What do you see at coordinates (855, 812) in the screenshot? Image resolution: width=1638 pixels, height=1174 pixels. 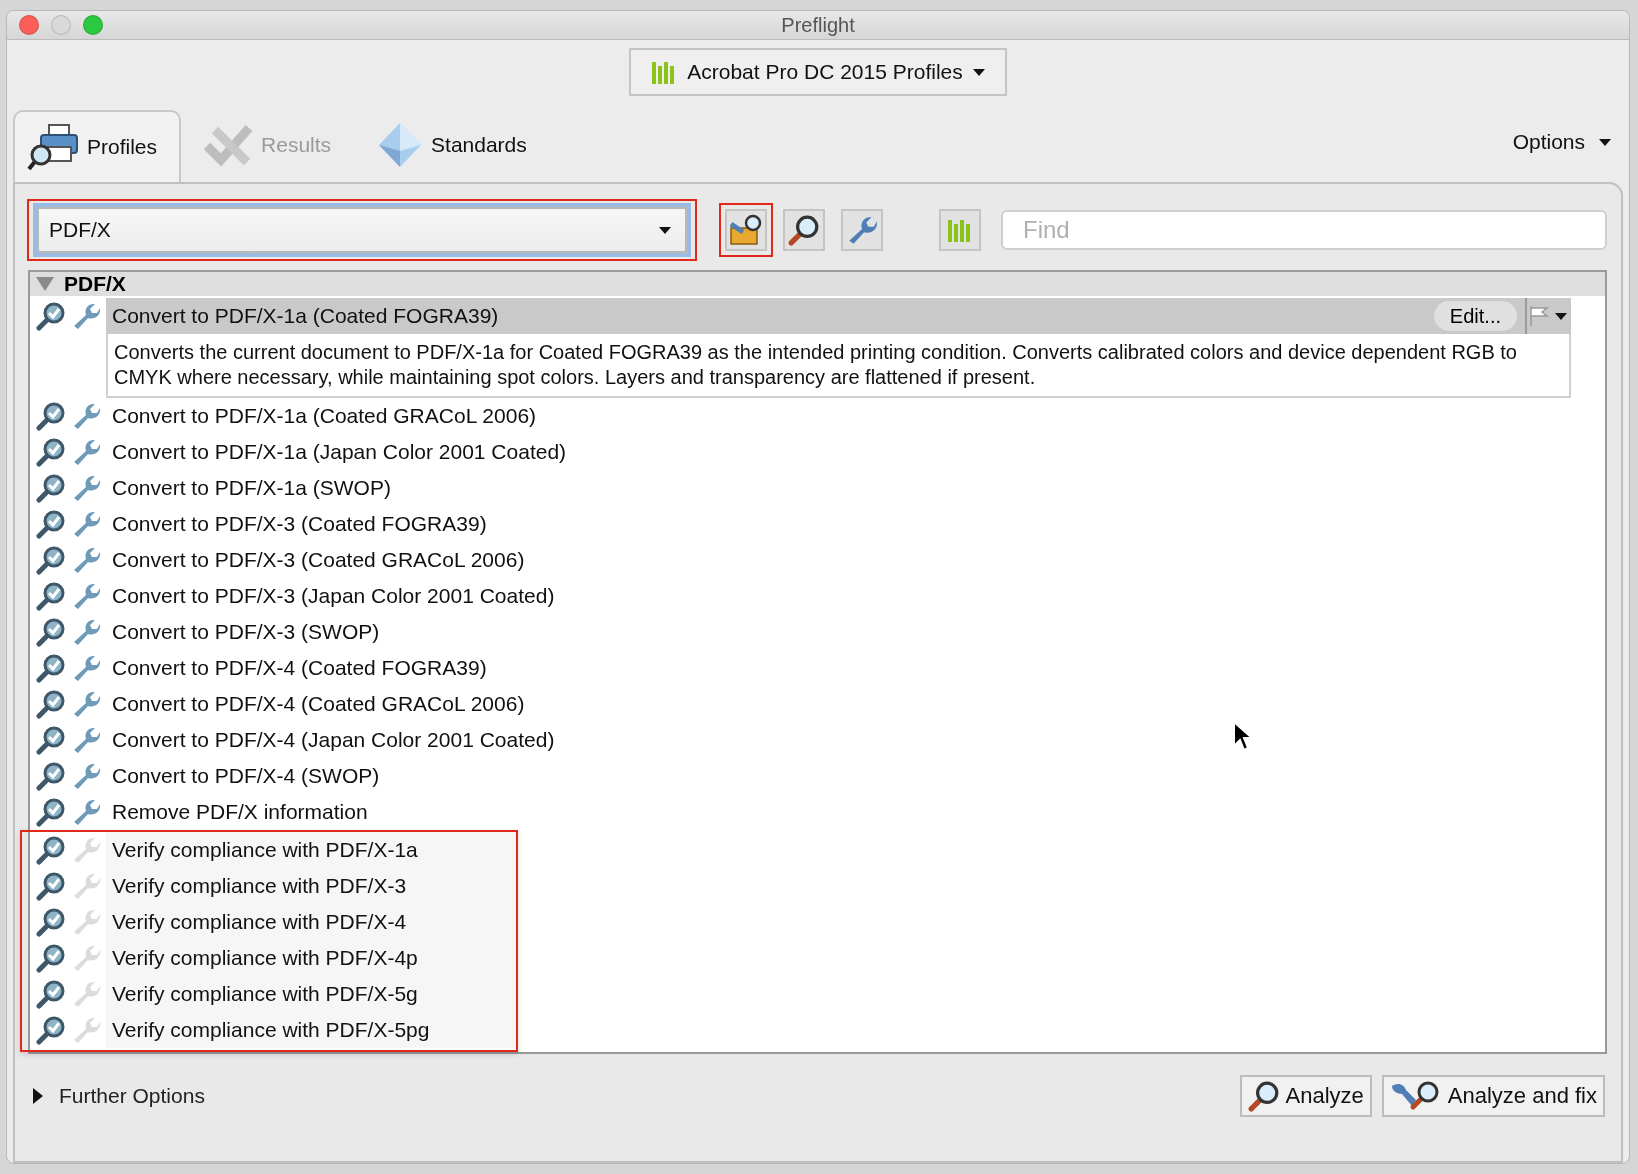 I see `profile-item: Remove PDF/X information` at bounding box center [855, 812].